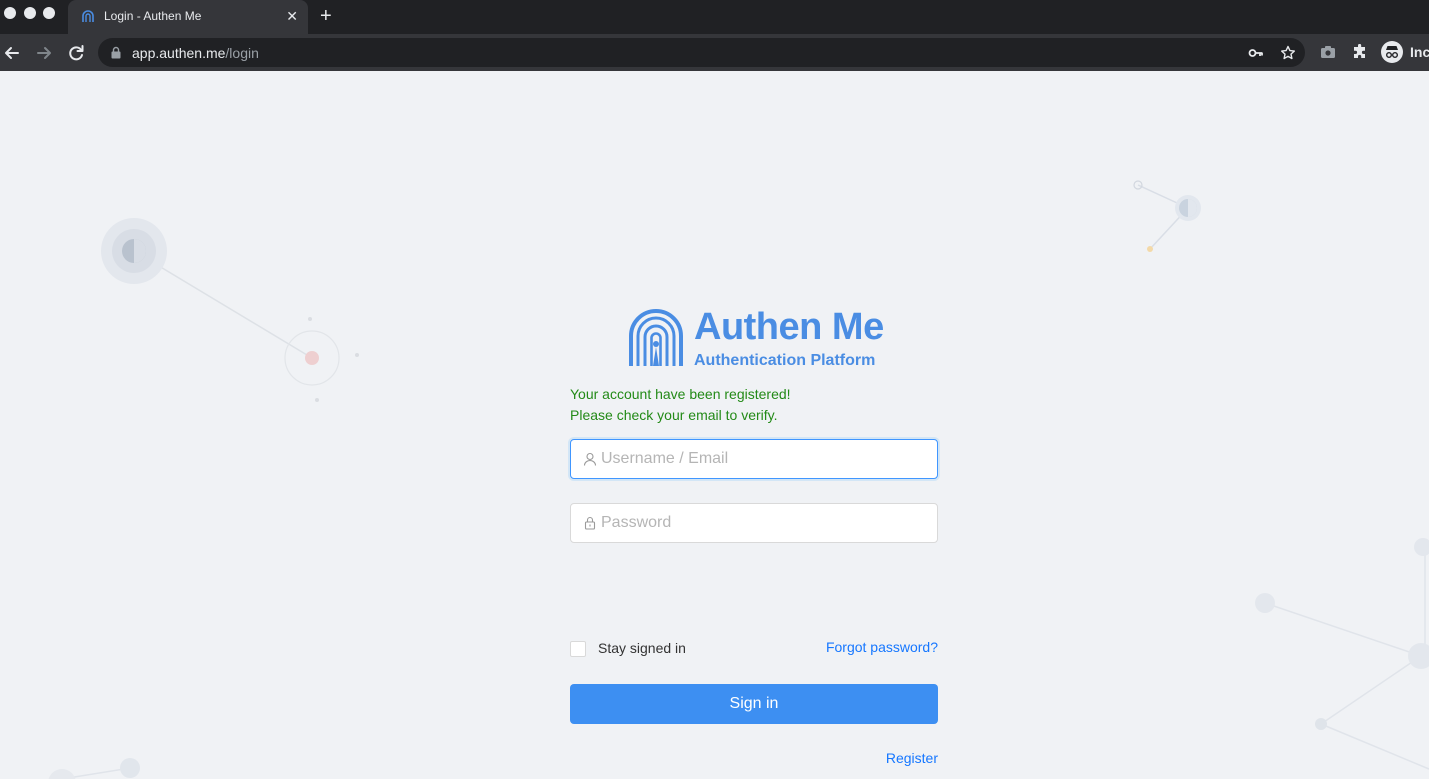 The image size is (1429, 779). I want to click on browser-tab-bar: Login - Authen Me ✕ +, so click(714, 17).